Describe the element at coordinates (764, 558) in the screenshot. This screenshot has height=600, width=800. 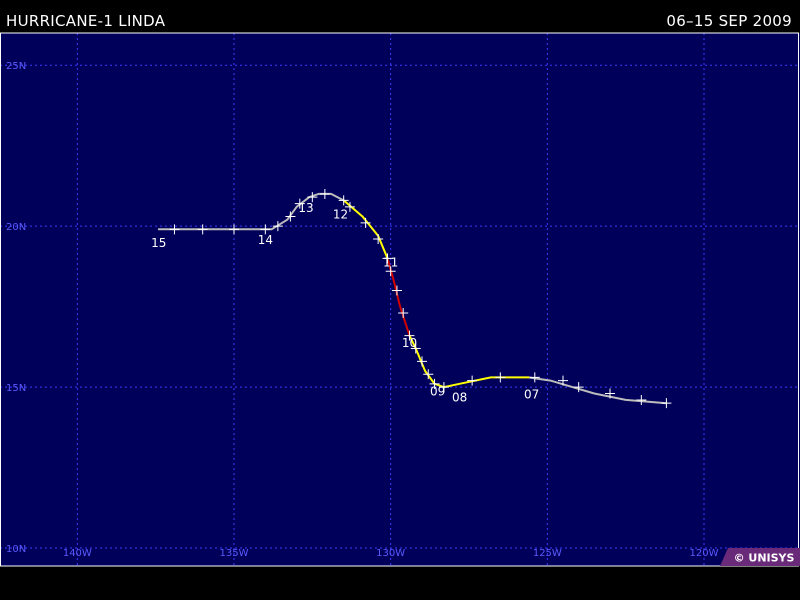
I see `credit-text: © UNISYS` at that location.